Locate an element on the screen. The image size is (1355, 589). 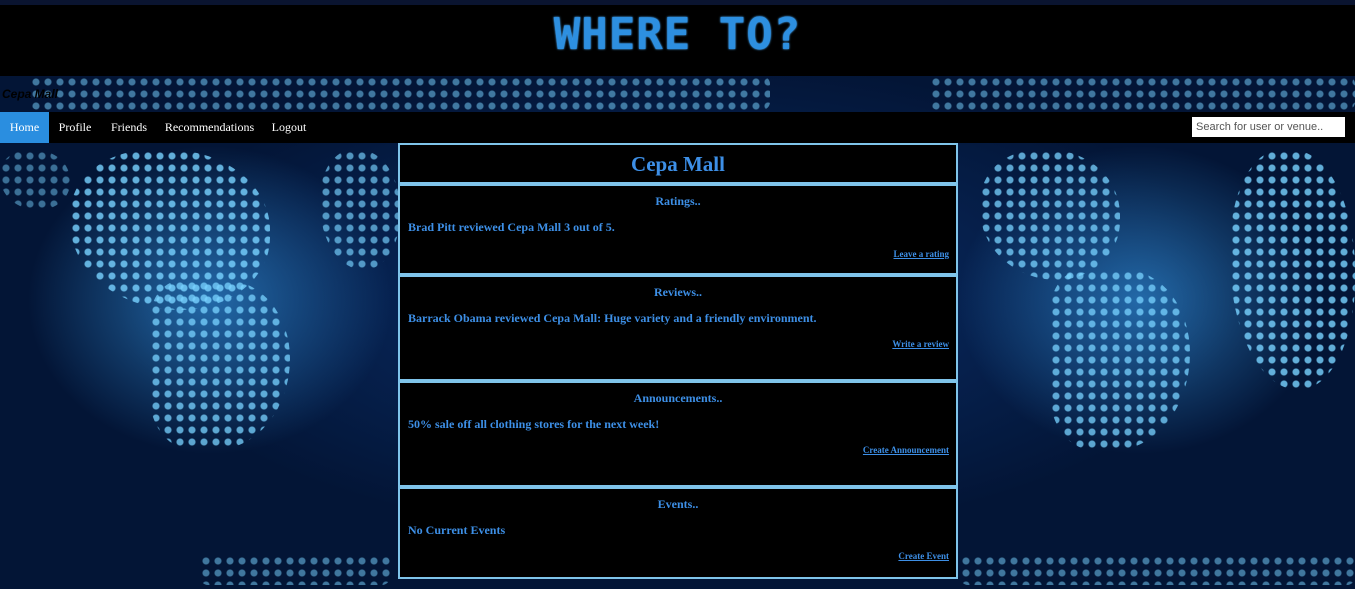
nav-logout: Logout is located at coordinates (289, 127).